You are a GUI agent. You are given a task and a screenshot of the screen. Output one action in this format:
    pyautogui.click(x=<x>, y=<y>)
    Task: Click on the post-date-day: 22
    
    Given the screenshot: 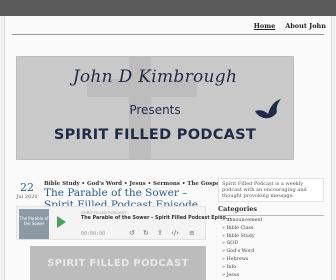 What is the action you would take?
    pyautogui.click(x=27, y=187)
    